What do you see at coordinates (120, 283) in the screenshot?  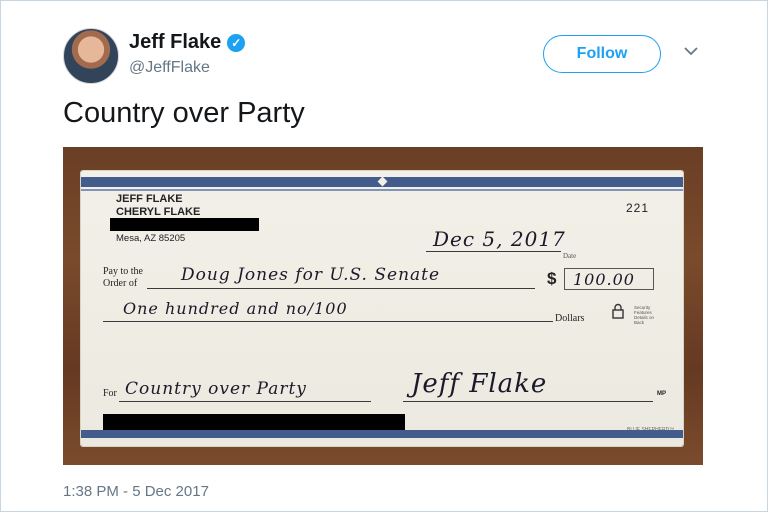 I see `pay-label-2: Order of` at bounding box center [120, 283].